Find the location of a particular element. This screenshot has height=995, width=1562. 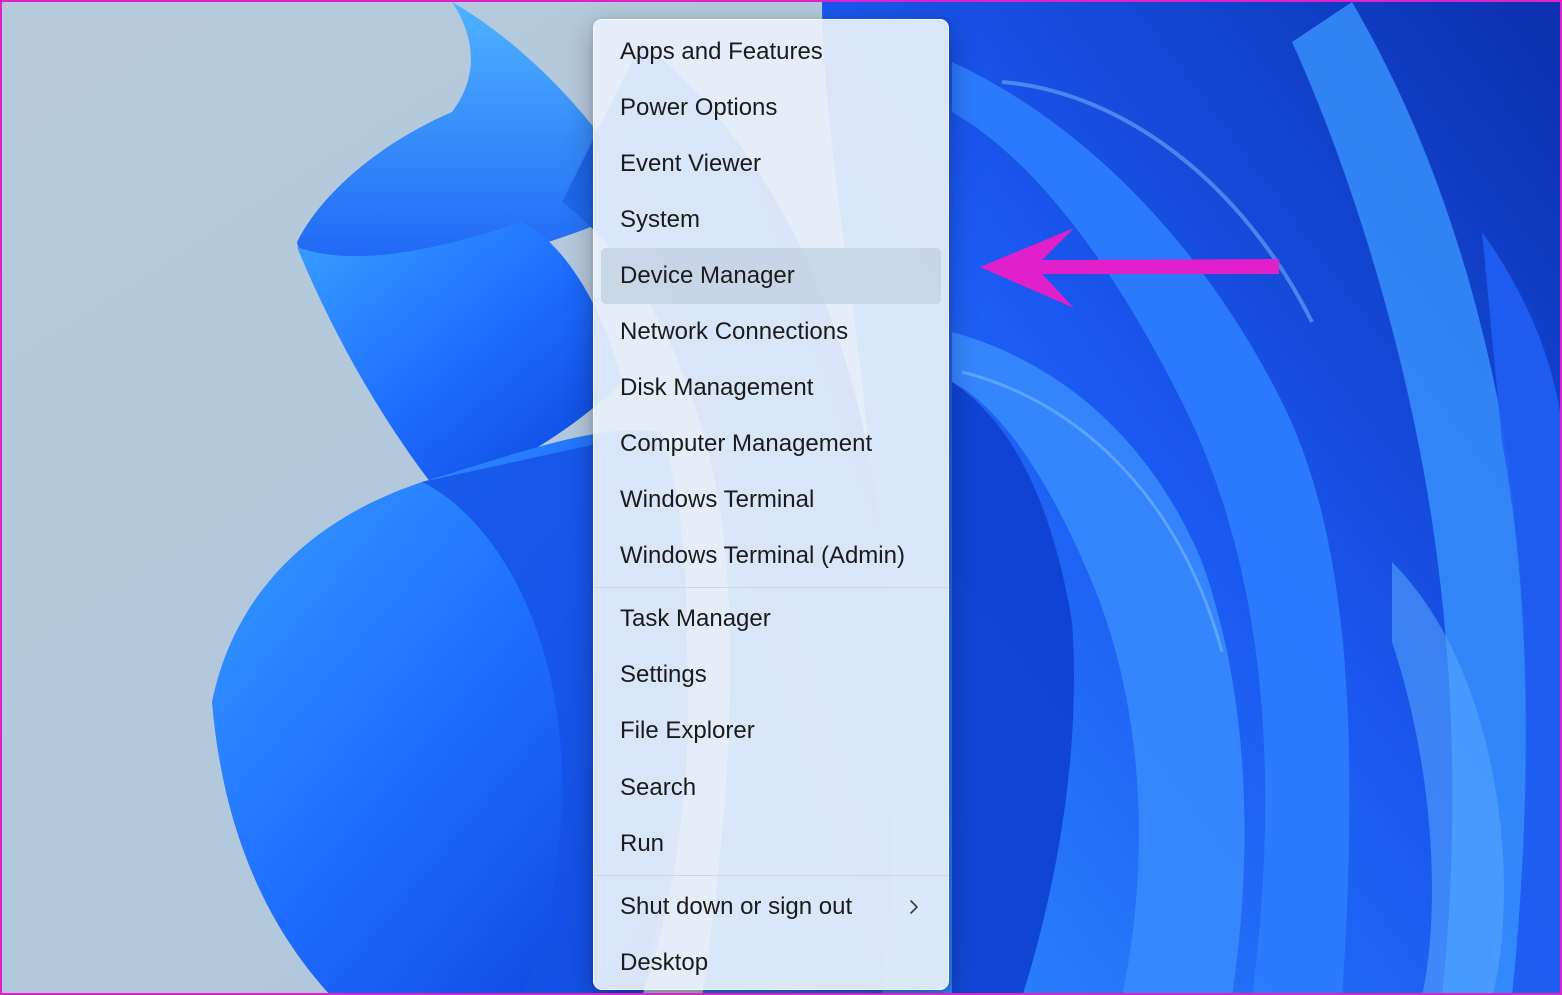

menu-item-label: Windows Terminal (Admin) is located at coordinates (762, 555).